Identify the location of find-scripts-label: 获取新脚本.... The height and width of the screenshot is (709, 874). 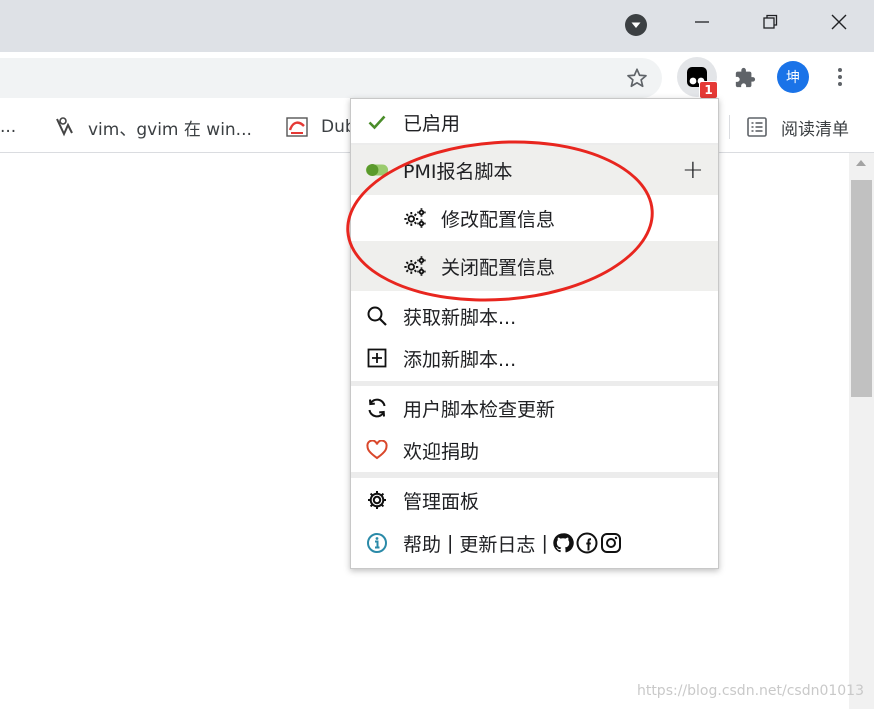
(460, 317).